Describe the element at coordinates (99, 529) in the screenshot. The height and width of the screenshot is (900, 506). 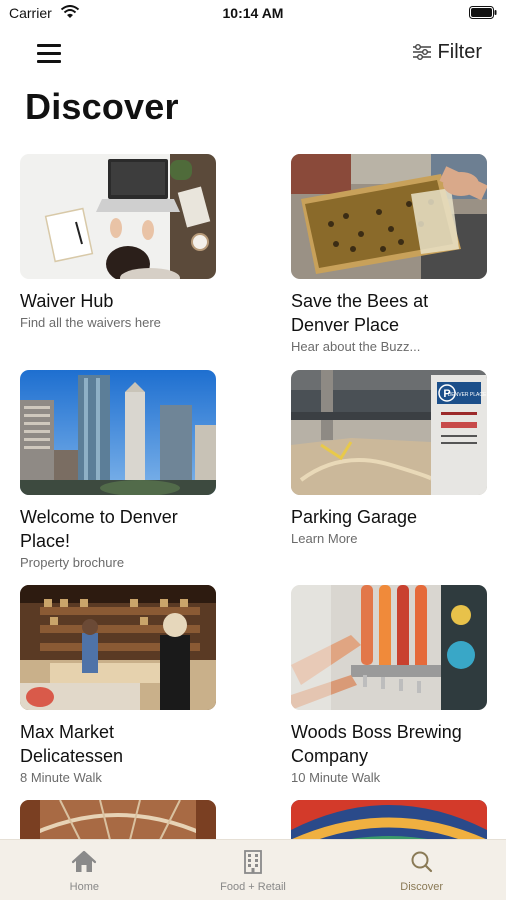
I see `card-title: Welcome to Denver Place!` at that location.